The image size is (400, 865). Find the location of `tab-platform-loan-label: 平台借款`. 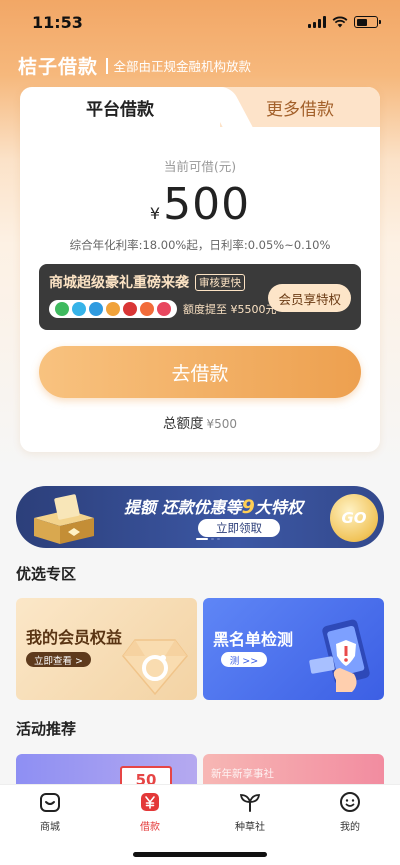

tab-platform-loan-label: 平台借款 is located at coordinates (120, 109).